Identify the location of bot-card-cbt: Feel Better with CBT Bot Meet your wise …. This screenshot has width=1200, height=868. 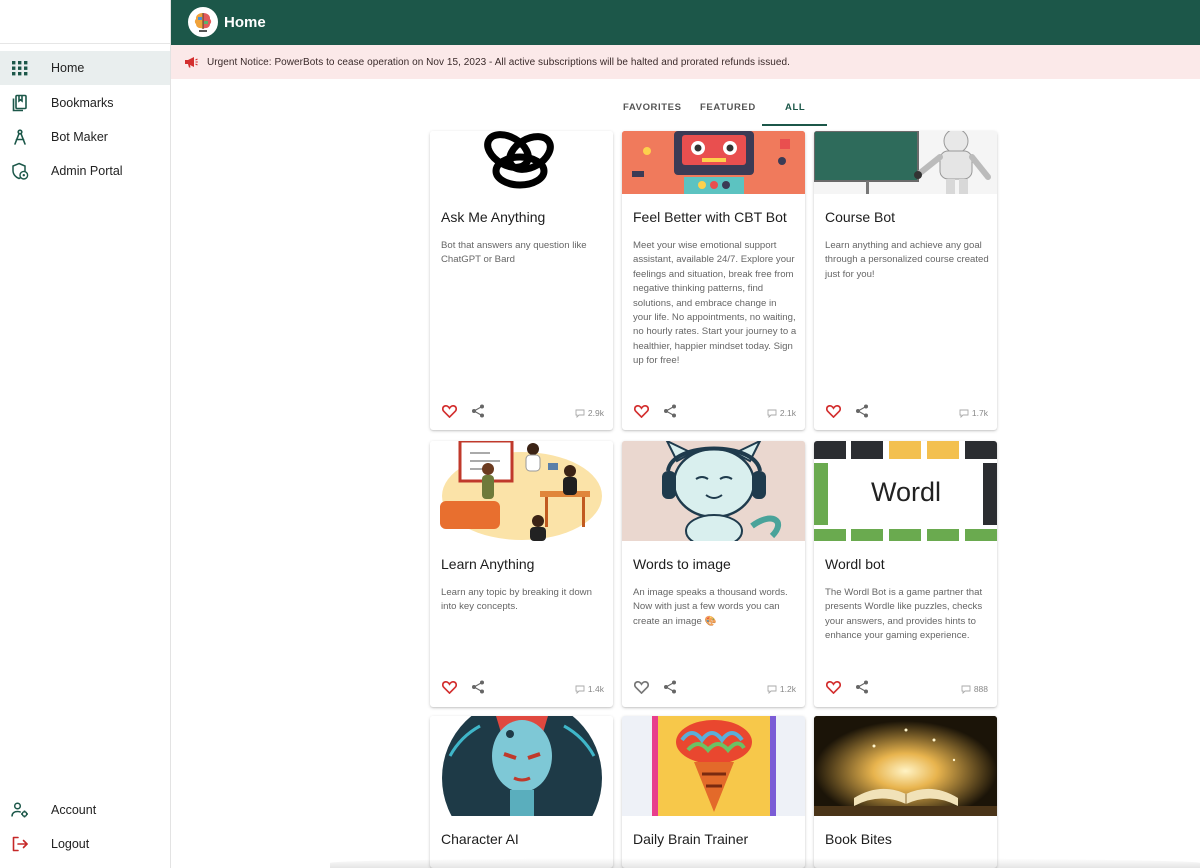
(713, 280).